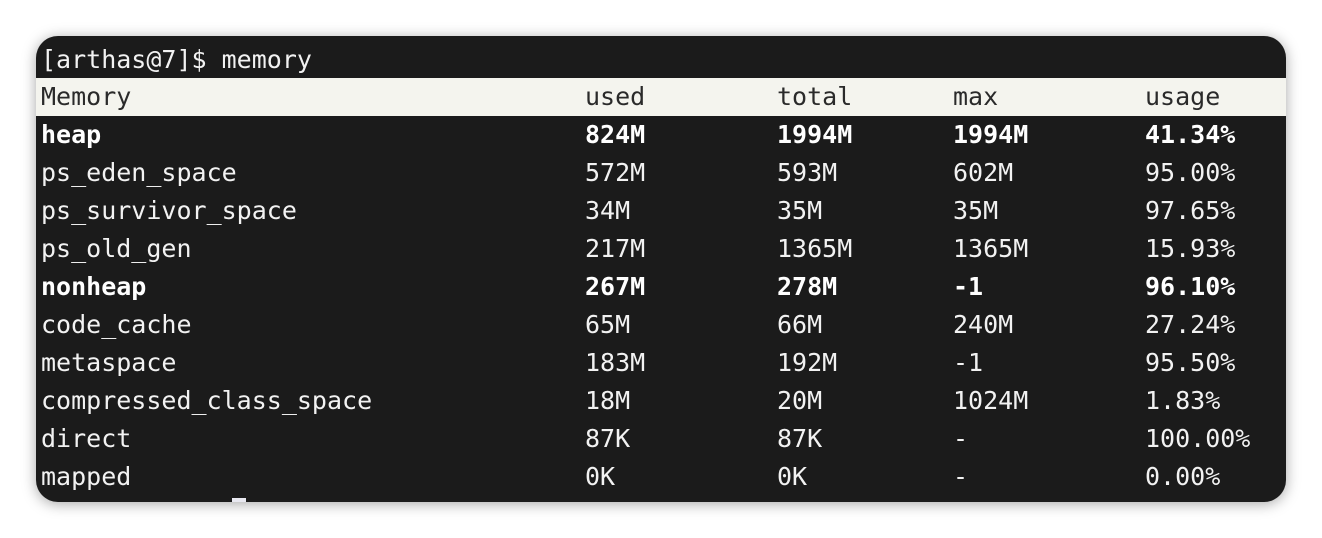  What do you see at coordinates (800, 438) in the screenshot?
I see `table-cell-total: 87K` at bounding box center [800, 438].